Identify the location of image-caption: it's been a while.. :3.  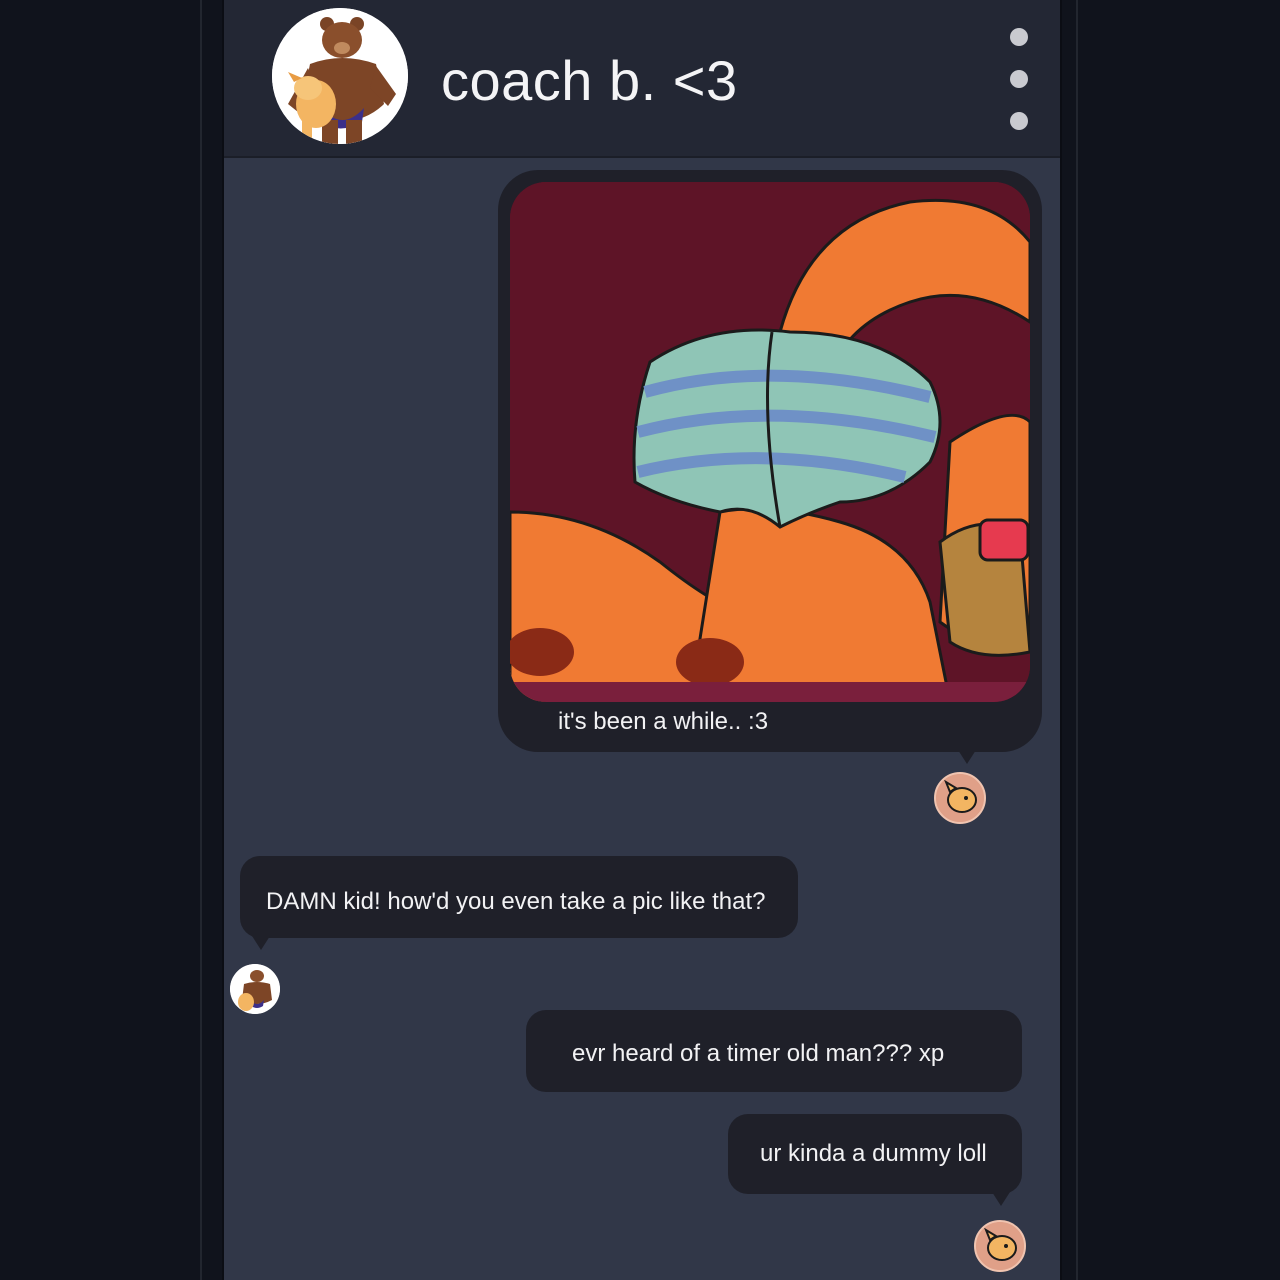
(663, 721).